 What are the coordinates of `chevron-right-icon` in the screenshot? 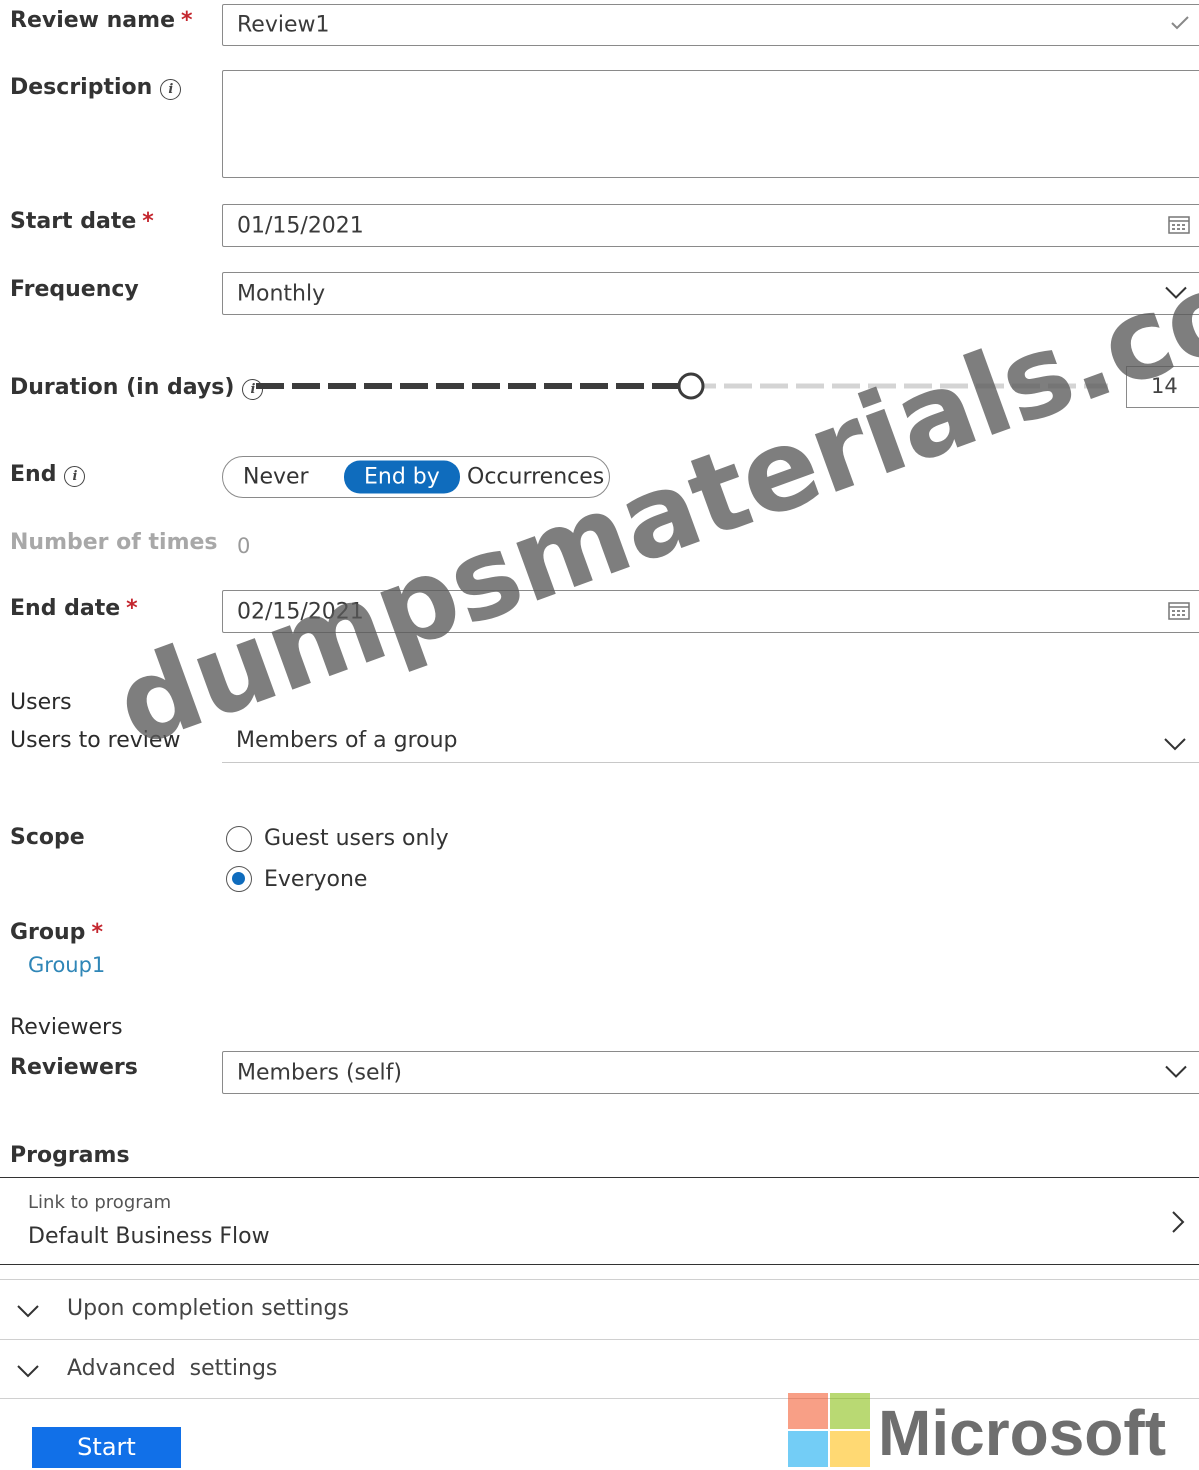 It's located at (1178, 1224).